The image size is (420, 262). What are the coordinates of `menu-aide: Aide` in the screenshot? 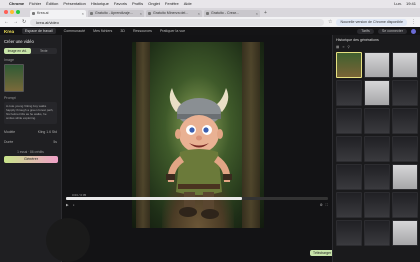 It's located at (188, 4).